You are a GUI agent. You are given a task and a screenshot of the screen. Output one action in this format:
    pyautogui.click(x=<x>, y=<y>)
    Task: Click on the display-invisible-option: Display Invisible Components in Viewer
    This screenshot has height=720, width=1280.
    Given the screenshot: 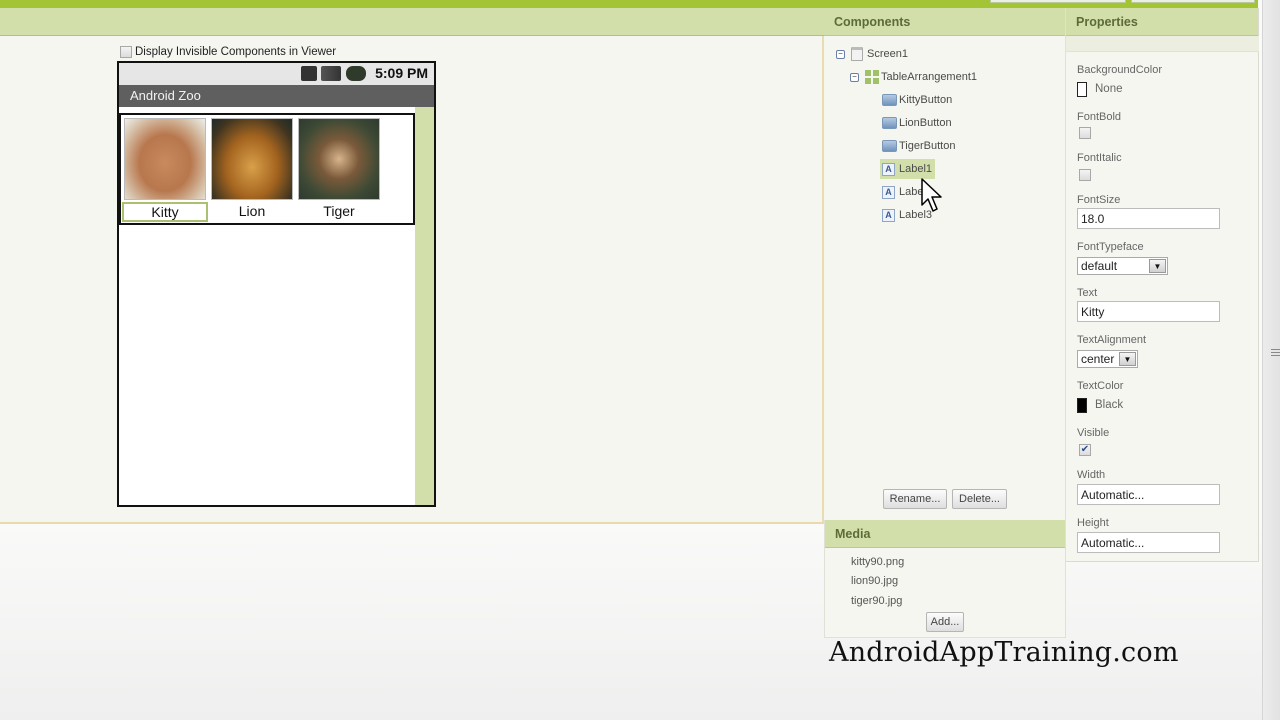 What is the action you would take?
    pyautogui.click(x=228, y=52)
    